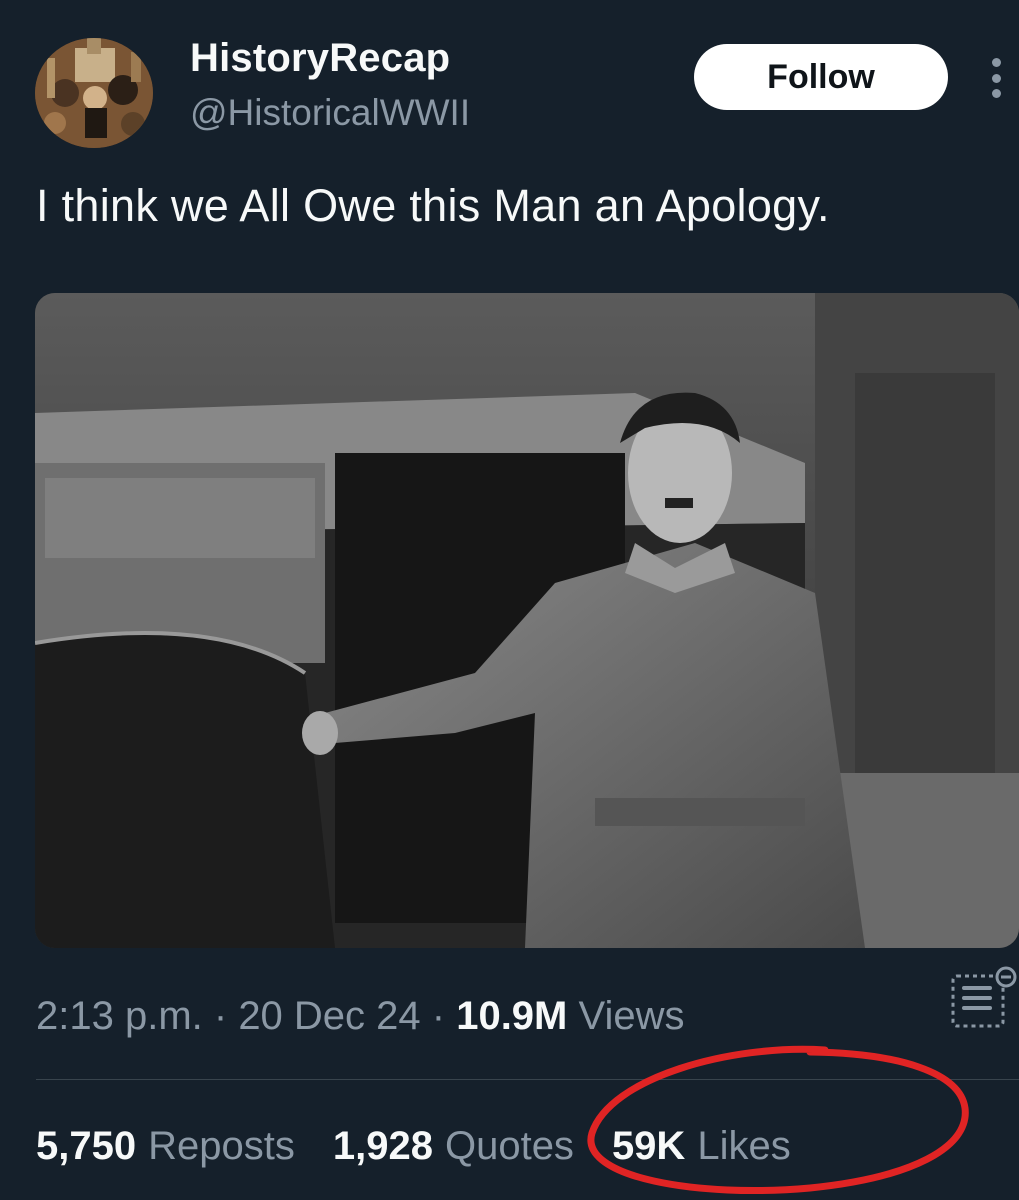  What do you see at coordinates (329, 1016) in the screenshot?
I see `tweet-date: 20 Dec 24` at bounding box center [329, 1016].